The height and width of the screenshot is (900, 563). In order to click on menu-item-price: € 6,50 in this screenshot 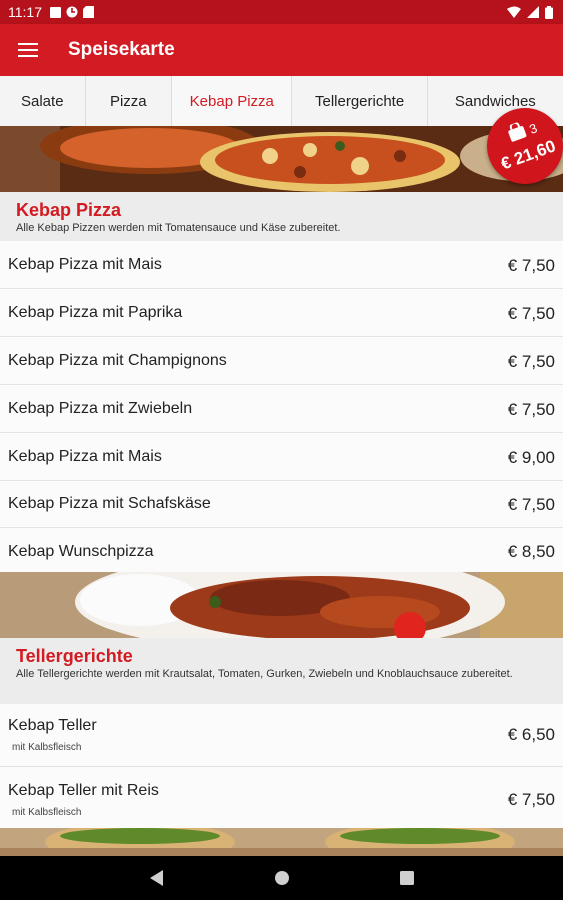, I will do `click(531, 734)`.